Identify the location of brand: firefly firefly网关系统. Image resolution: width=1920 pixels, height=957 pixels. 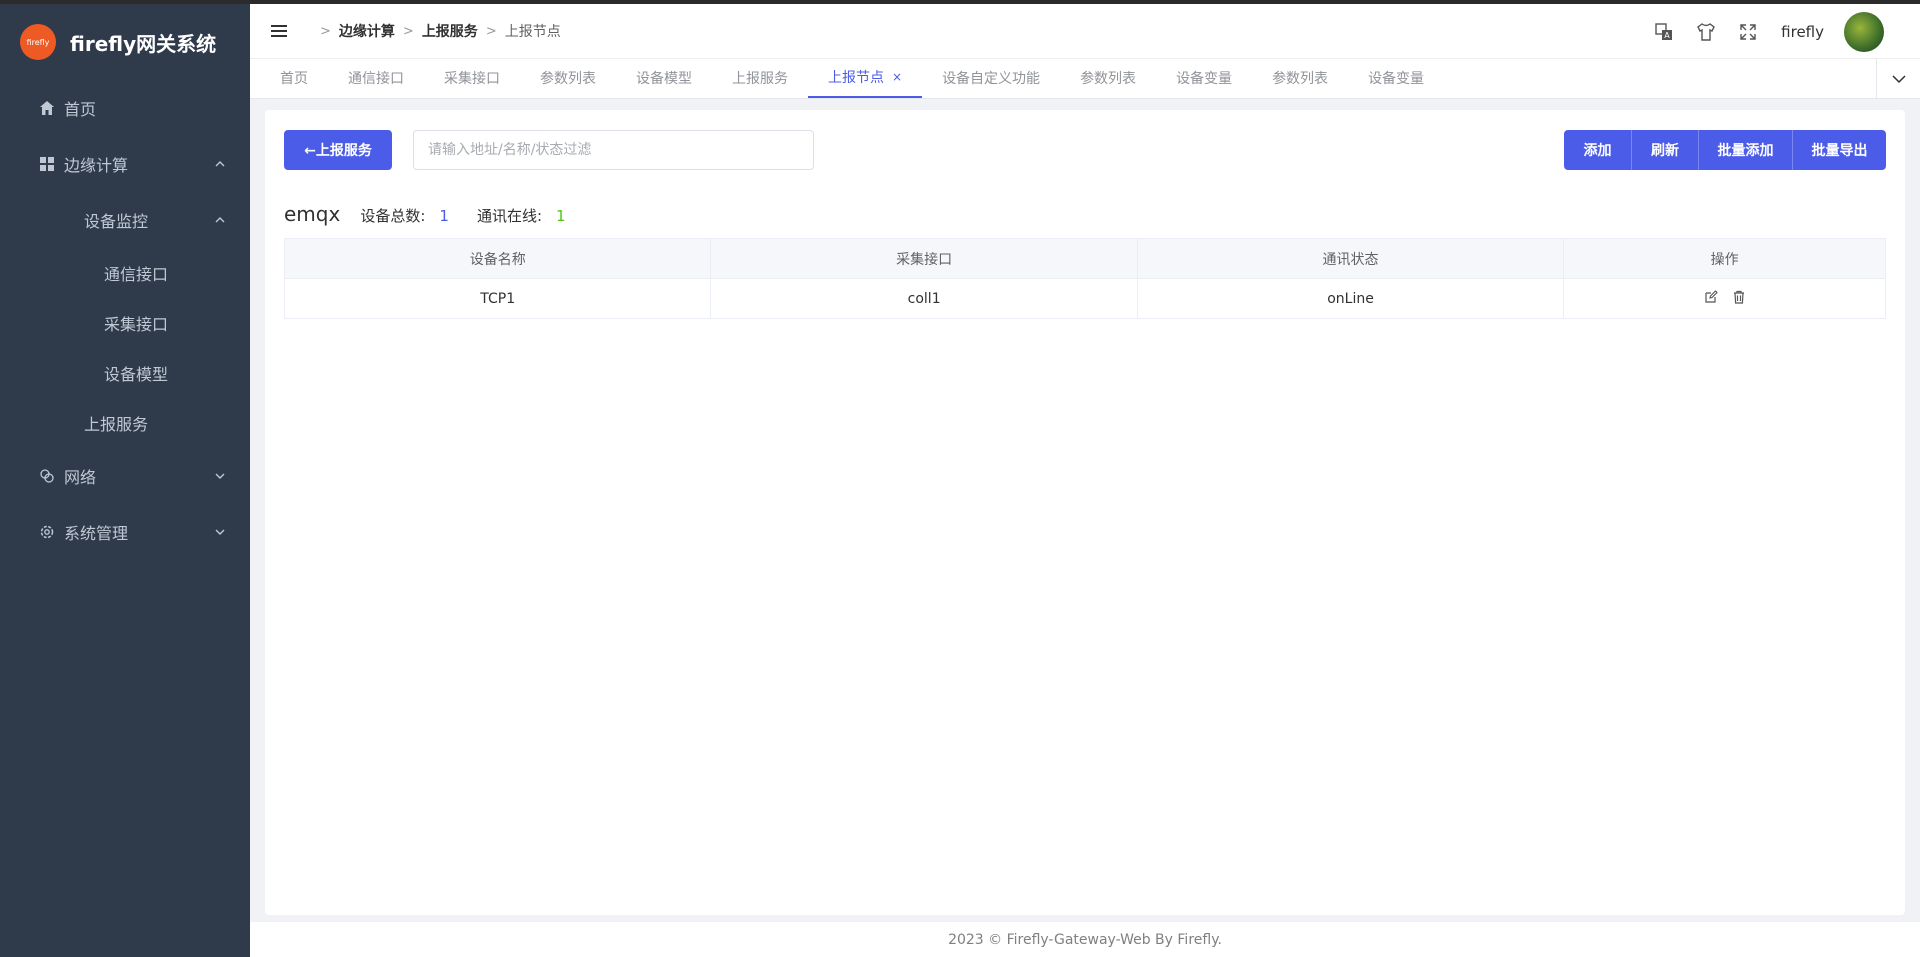
(125, 42).